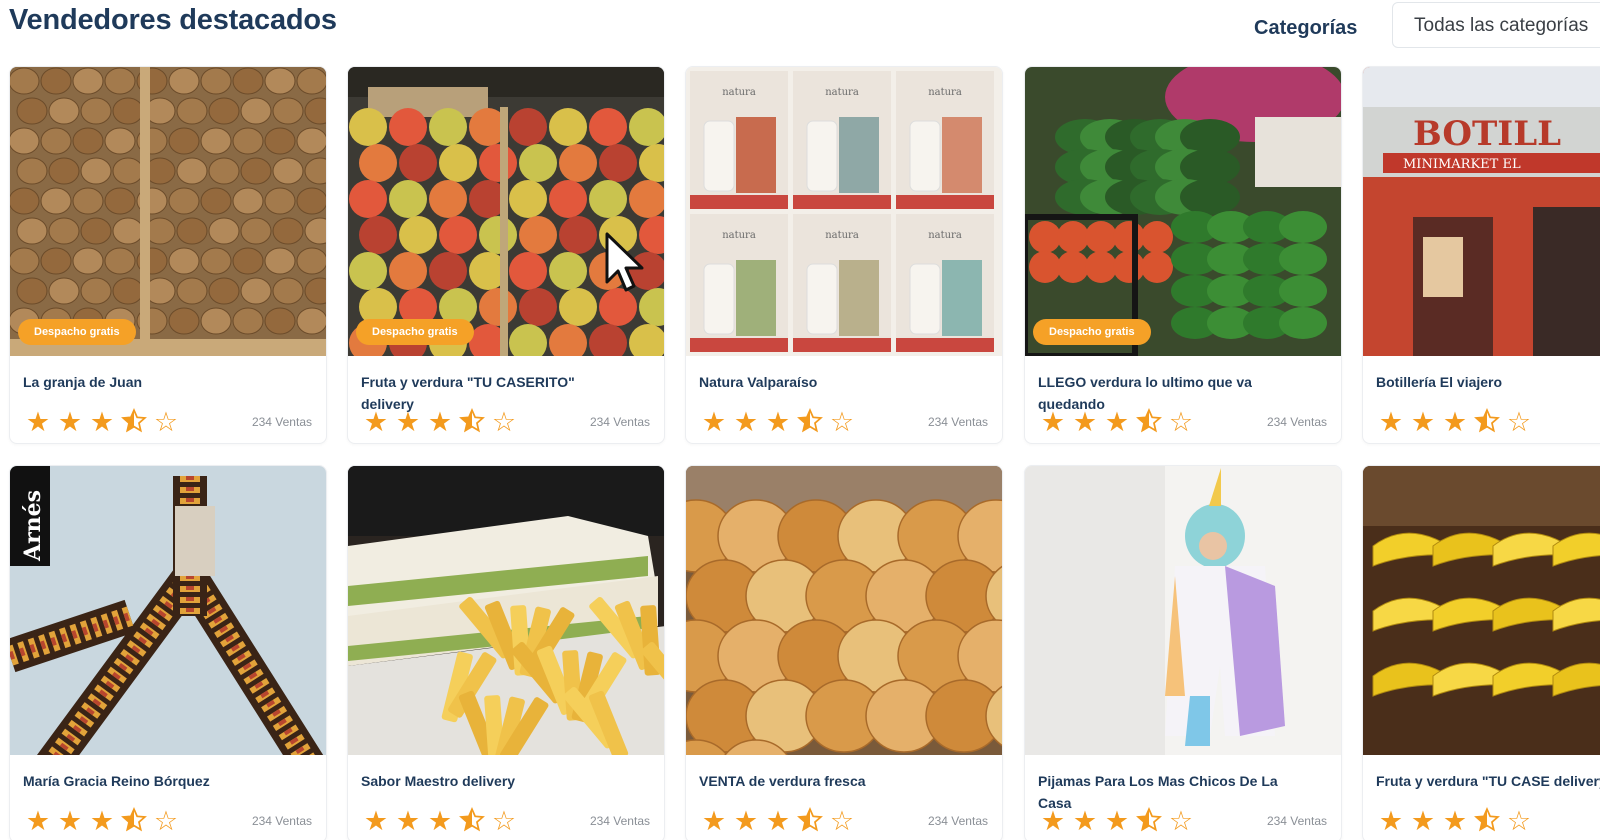  I want to click on seller-name: Sabor Maestro delivery, so click(483, 781).